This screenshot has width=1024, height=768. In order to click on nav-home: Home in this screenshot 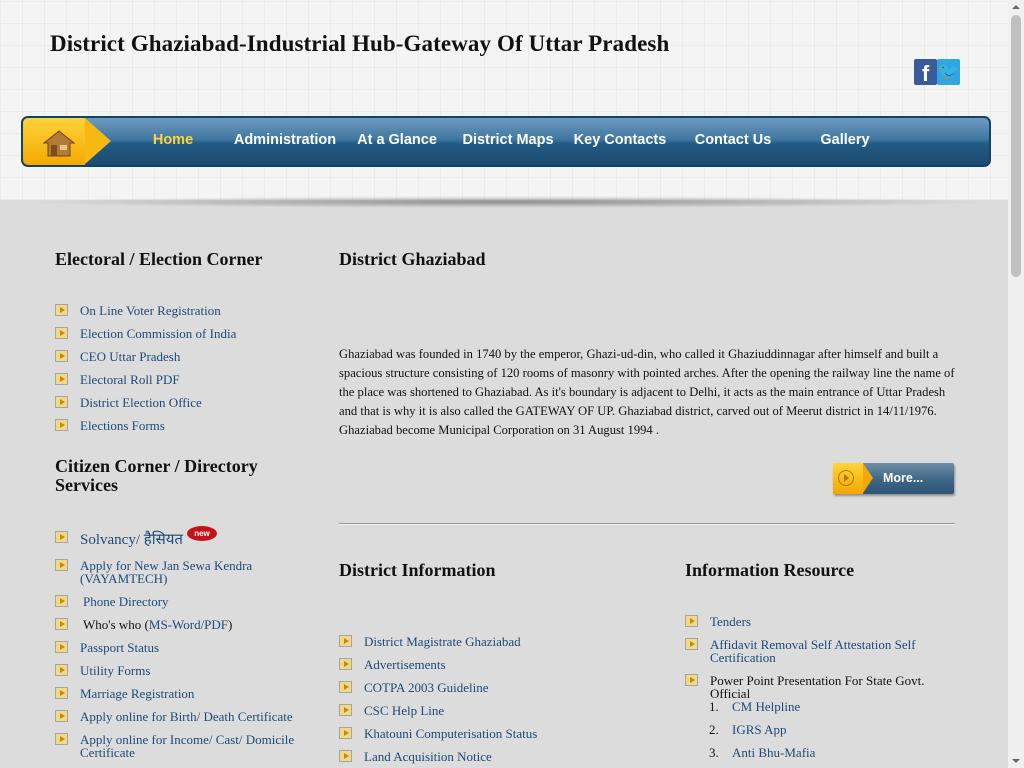, I will do `click(173, 141)`.